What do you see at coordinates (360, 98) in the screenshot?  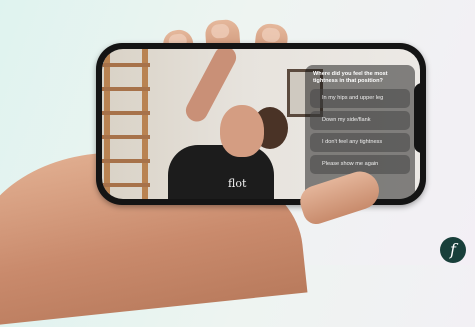 I see `option-hips: In my hips and upper leg` at bounding box center [360, 98].